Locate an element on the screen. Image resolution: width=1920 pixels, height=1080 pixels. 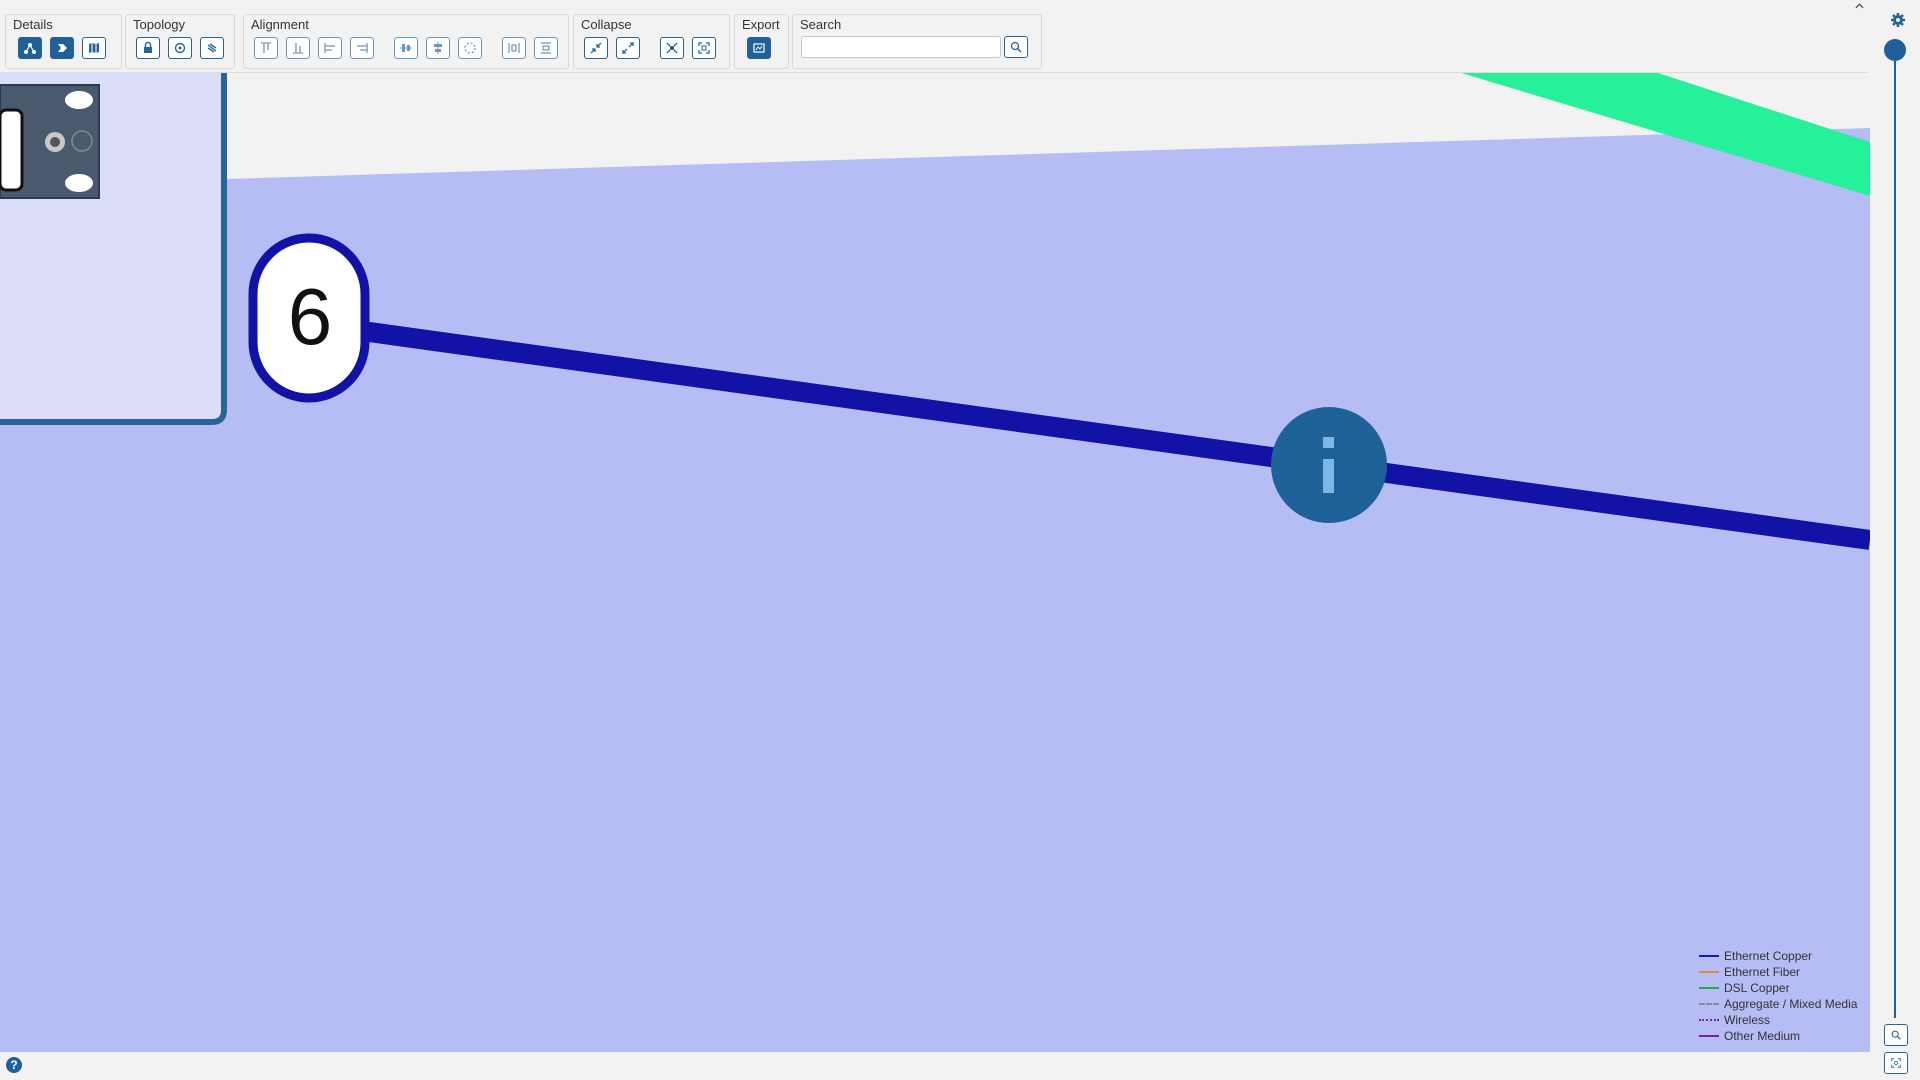
layout-button is located at coordinates (30, 48).